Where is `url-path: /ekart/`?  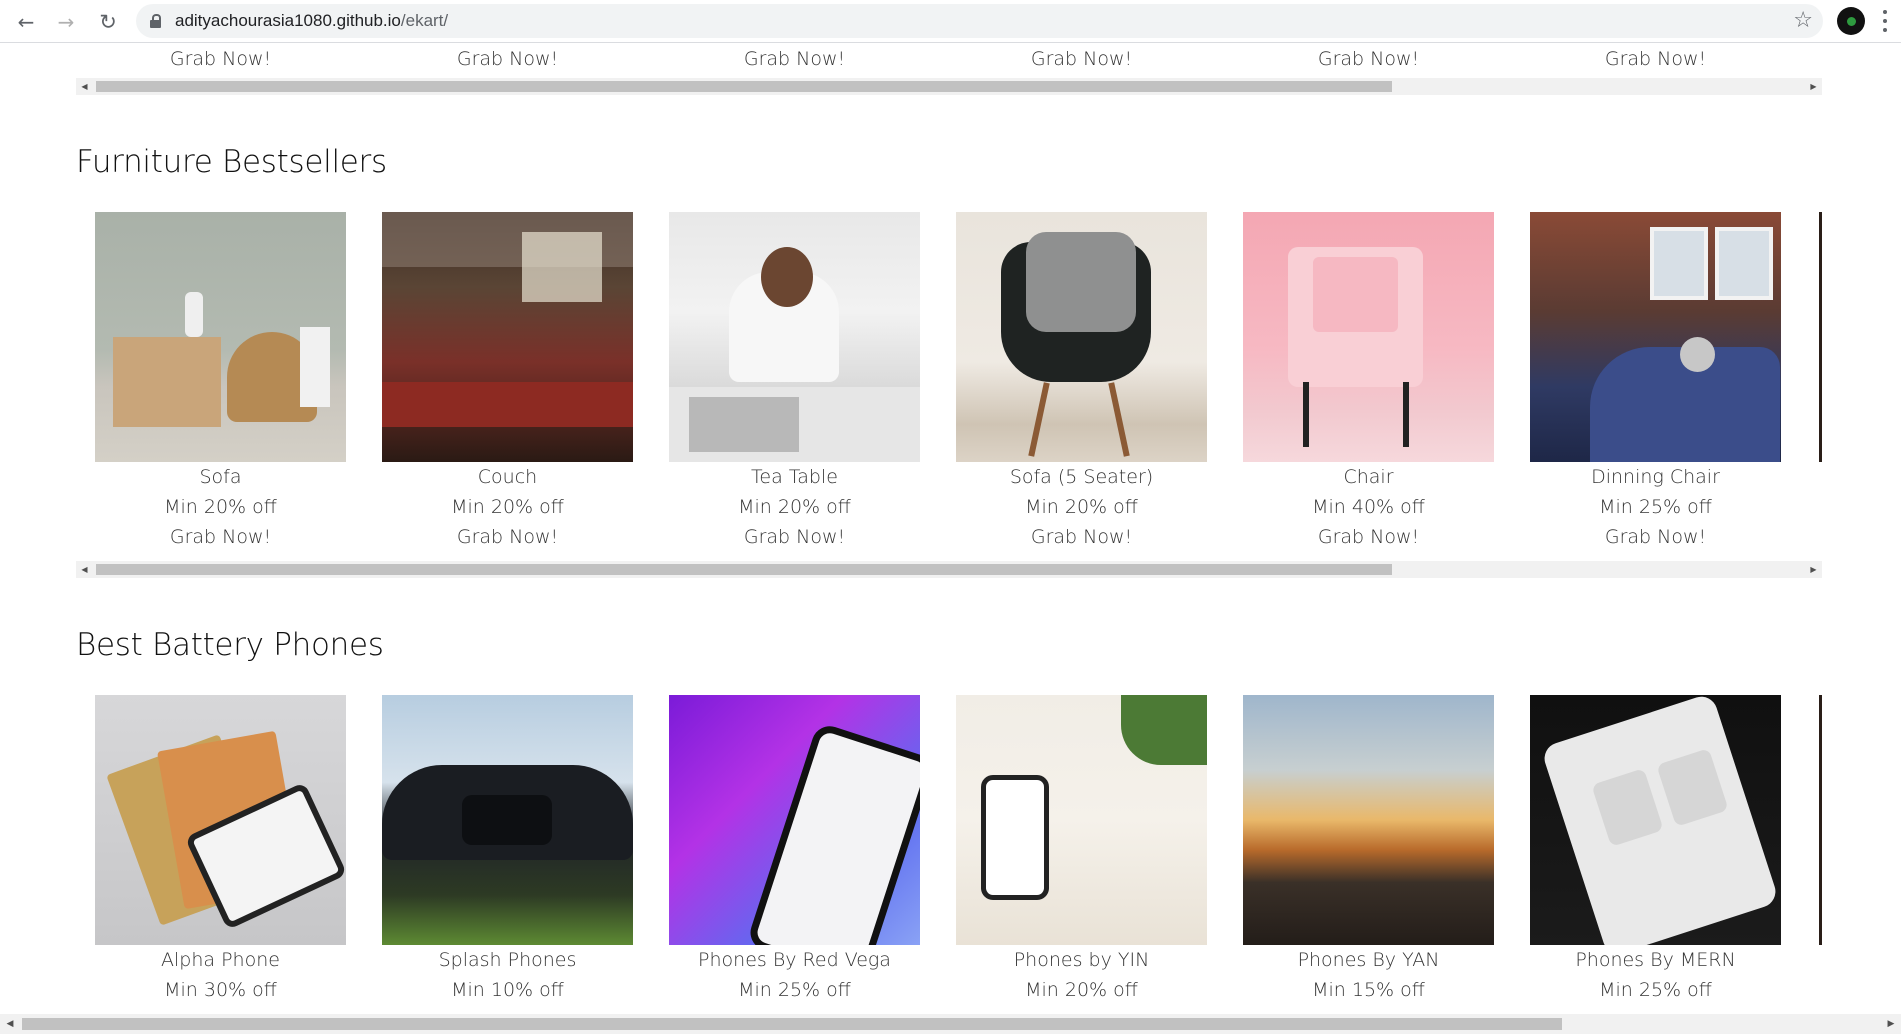
url-path: /ekart/ is located at coordinates (424, 20).